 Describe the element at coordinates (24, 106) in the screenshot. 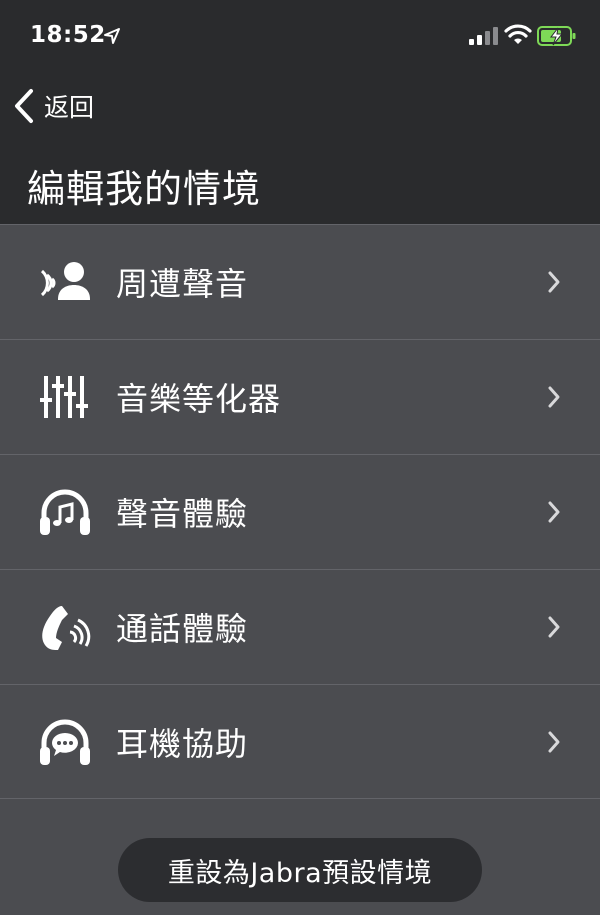

I see `chevron-left-icon` at that location.